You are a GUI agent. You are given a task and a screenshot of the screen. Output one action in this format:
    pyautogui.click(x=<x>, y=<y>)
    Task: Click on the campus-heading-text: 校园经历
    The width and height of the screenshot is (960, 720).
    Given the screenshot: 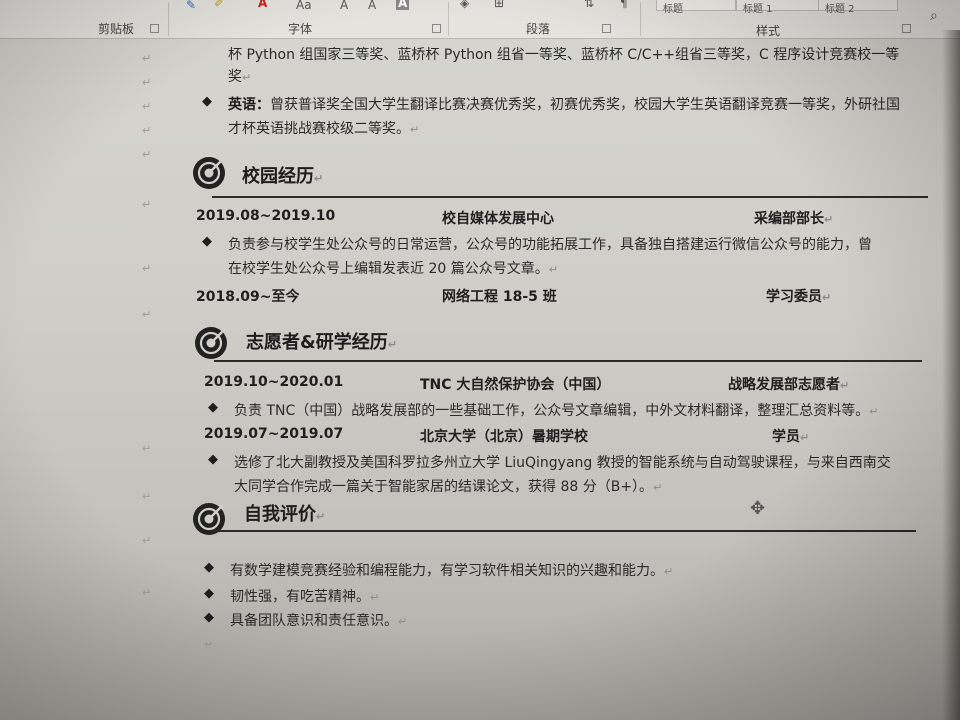 What is the action you would take?
    pyautogui.click(x=278, y=176)
    